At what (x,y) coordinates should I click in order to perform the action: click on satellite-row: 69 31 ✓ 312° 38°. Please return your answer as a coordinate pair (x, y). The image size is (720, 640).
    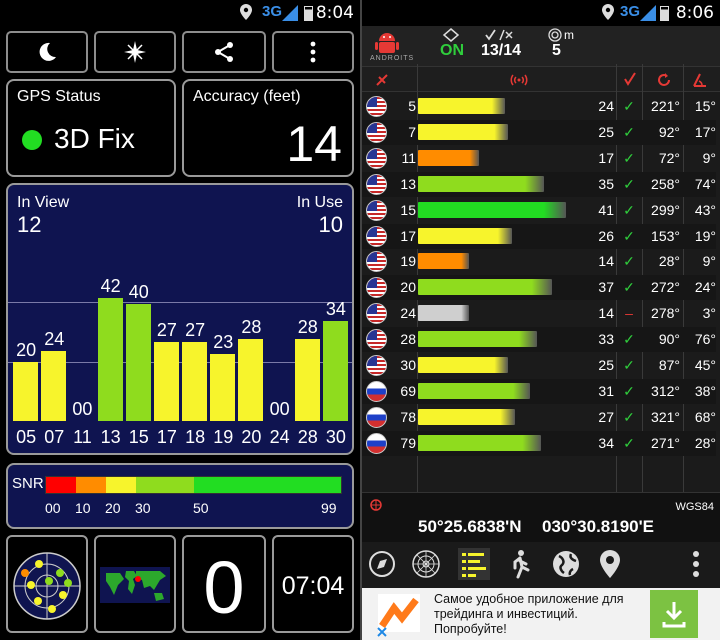
    Looking at the image, I should click on (539, 391).